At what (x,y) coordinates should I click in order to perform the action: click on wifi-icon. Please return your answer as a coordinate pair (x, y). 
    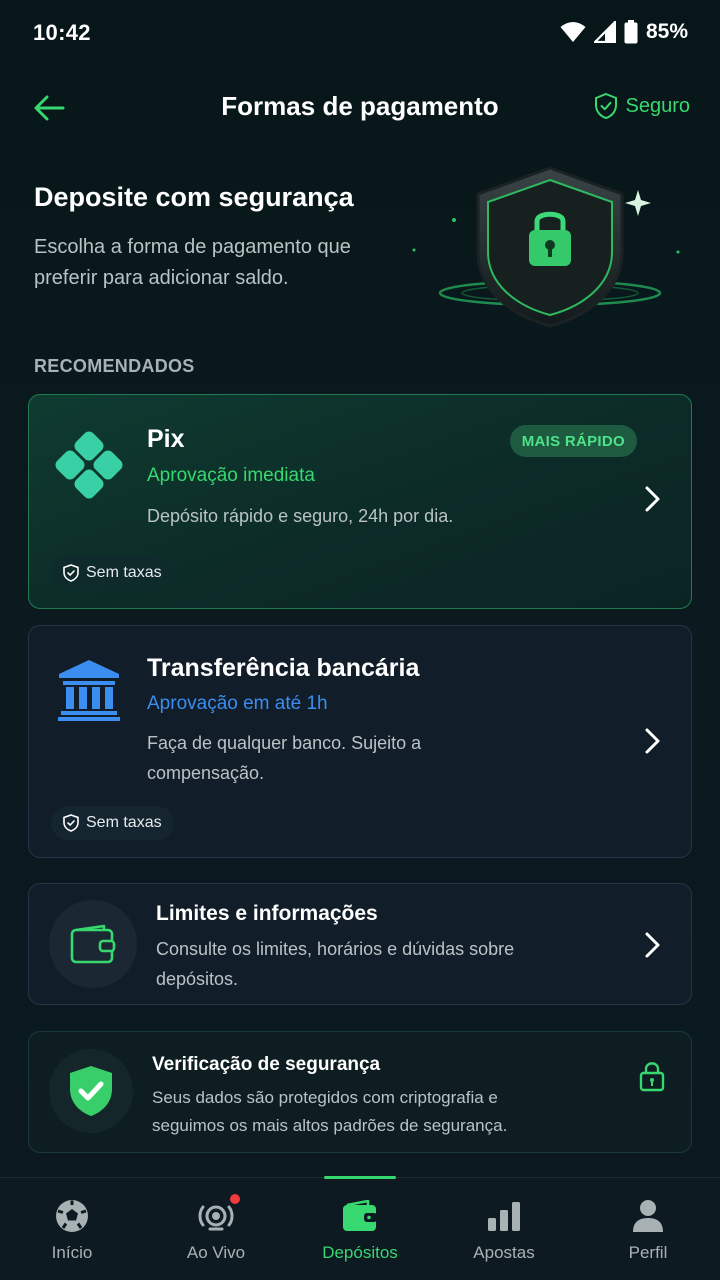
    Looking at the image, I should click on (573, 32).